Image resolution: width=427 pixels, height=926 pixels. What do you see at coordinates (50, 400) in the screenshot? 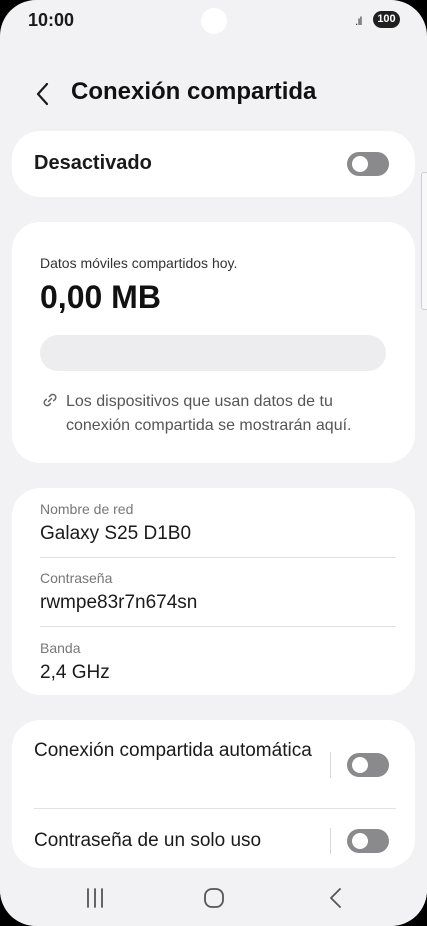
I see `link-icon` at bounding box center [50, 400].